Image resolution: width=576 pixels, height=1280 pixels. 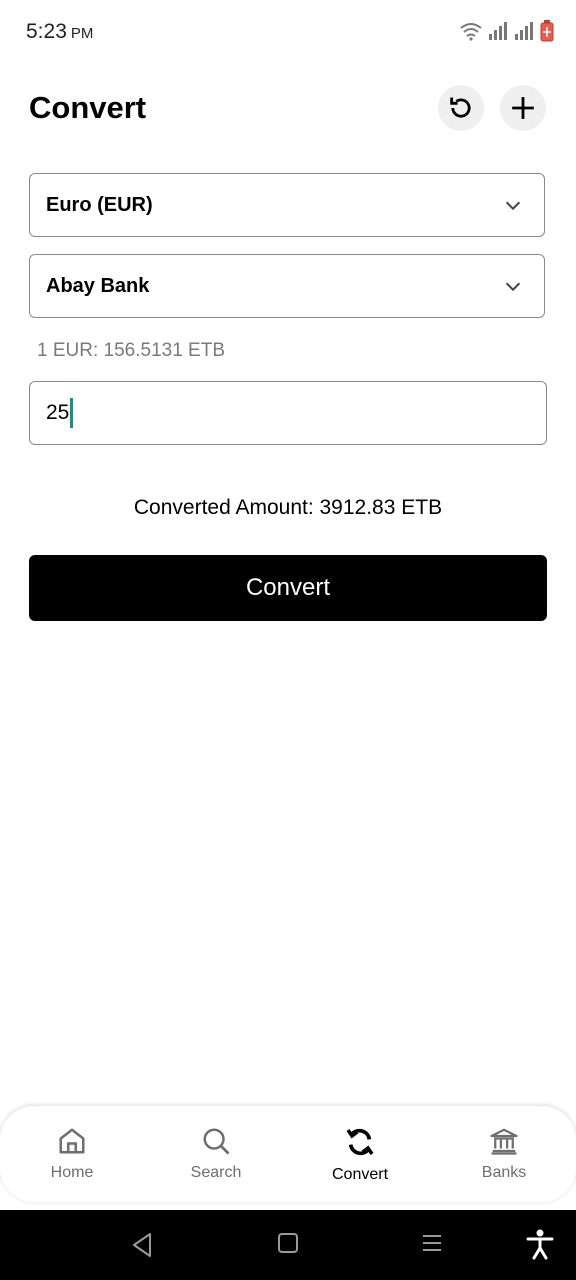 I want to click on nav-item-banks: Banks, so click(x=504, y=1154).